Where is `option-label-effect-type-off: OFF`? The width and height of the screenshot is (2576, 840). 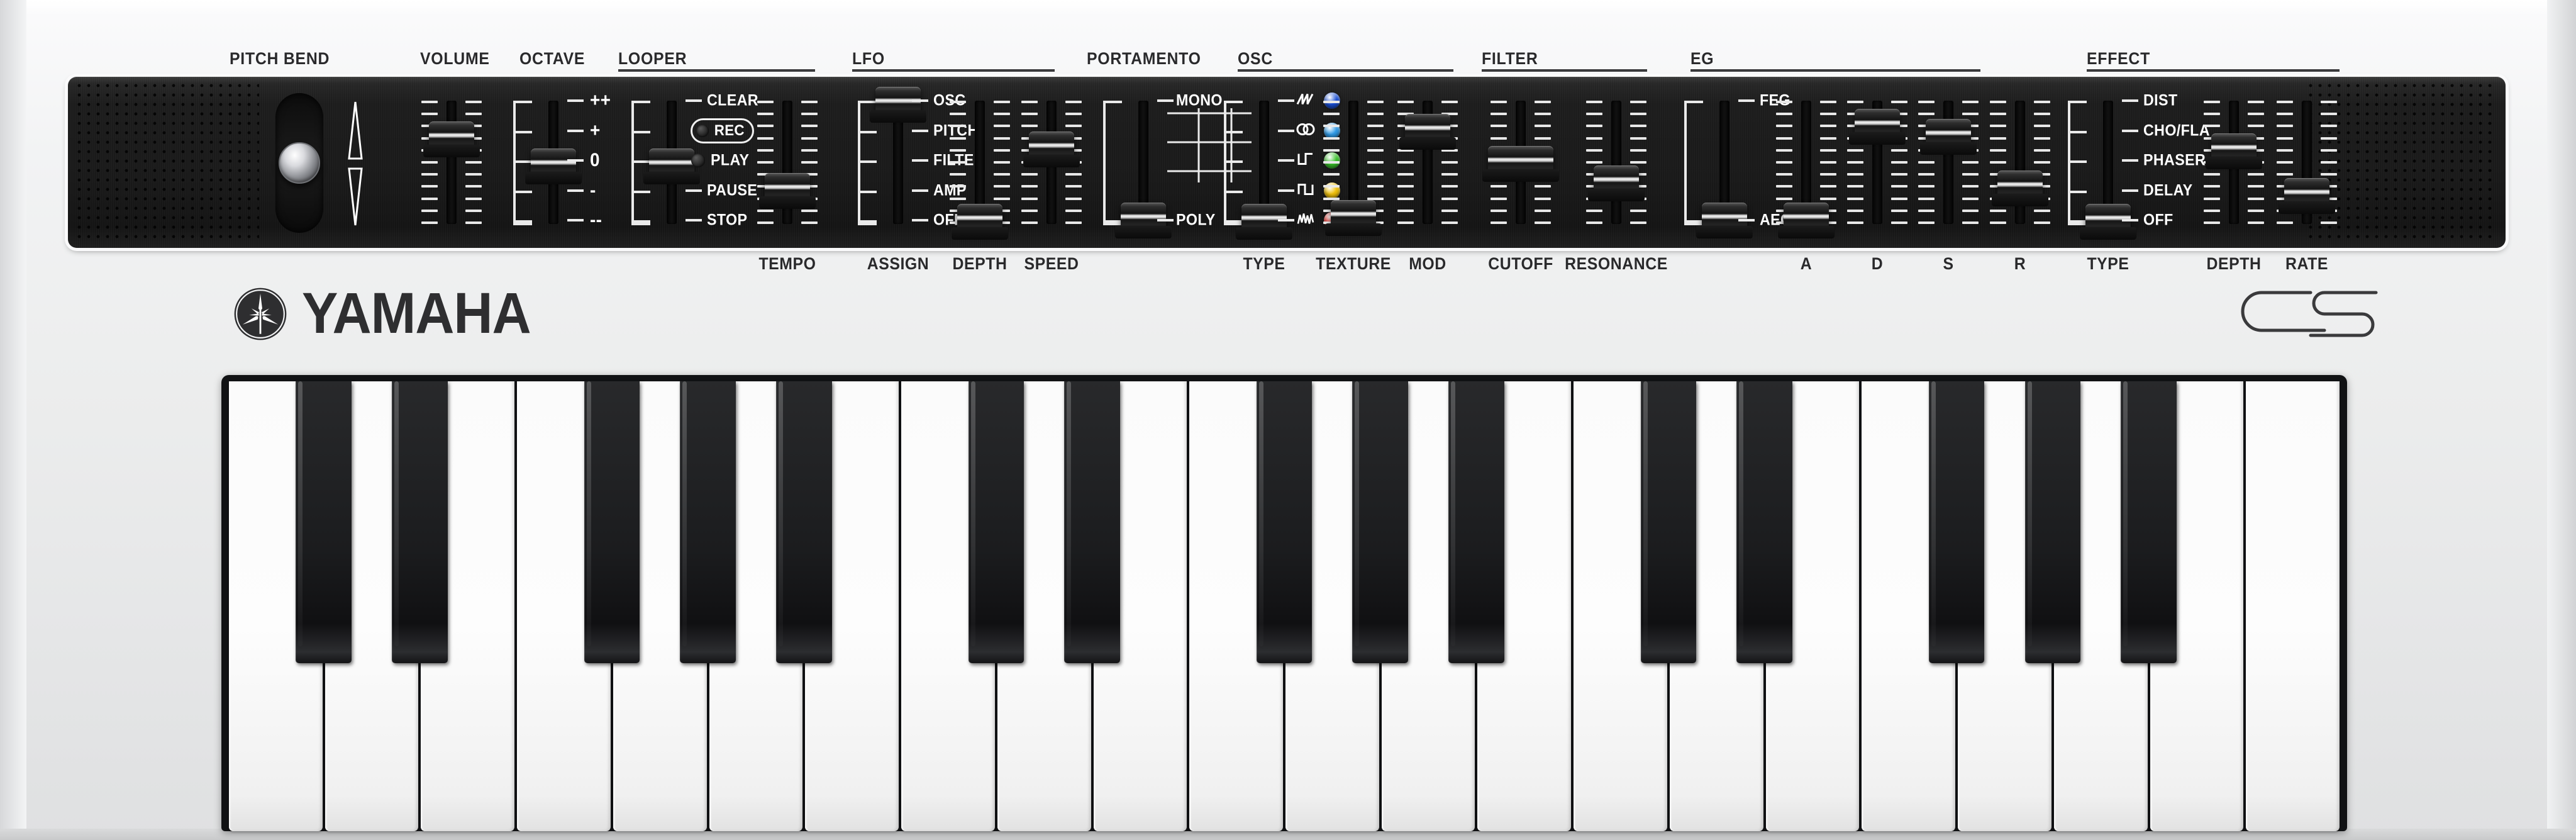 option-label-effect-type-off: OFF is located at coordinates (2158, 220).